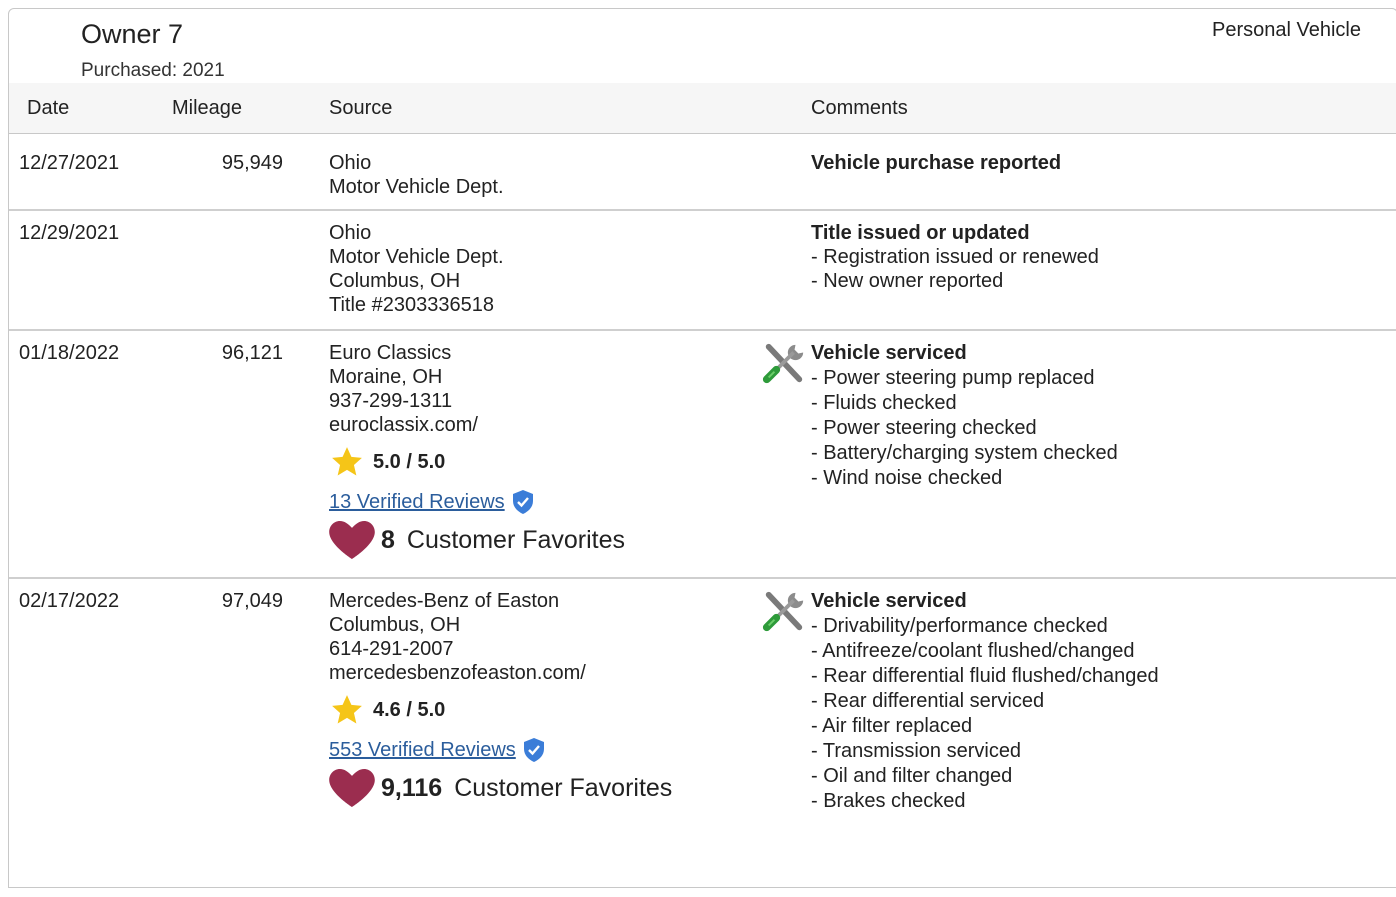  What do you see at coordinates (916, 751) in the screenshot?
I see `comment-item: - Transmission serviced` at bounding box center [916, 751].